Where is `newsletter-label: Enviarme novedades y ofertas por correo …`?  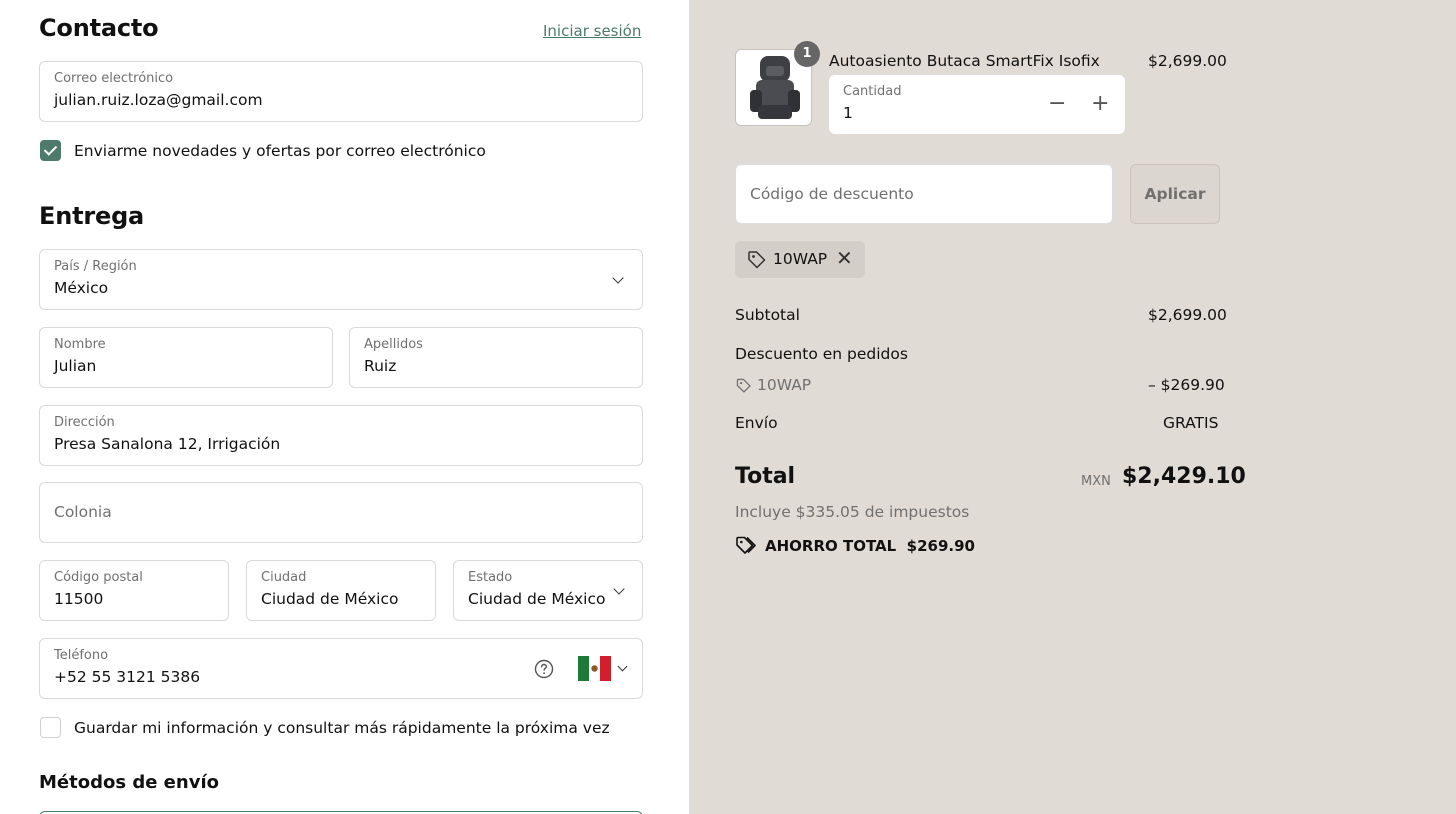 newsletter-label: Enviarme novedades y ofertas por correo … is located at coordinates (280, 151).